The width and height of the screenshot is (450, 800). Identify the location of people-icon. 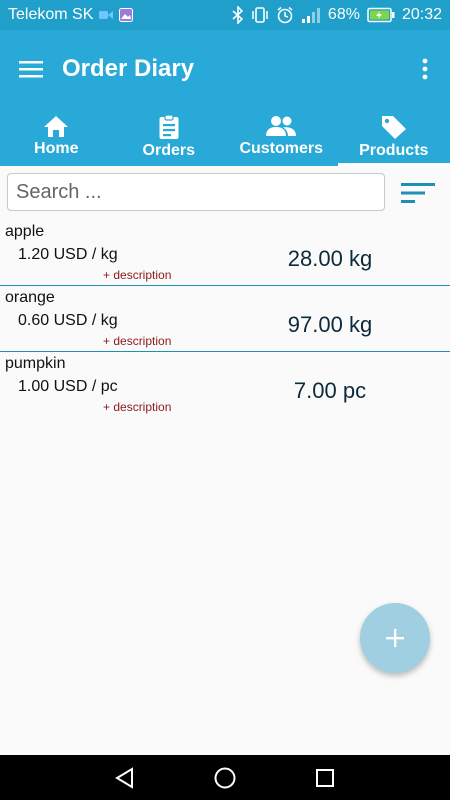
(281, 126).